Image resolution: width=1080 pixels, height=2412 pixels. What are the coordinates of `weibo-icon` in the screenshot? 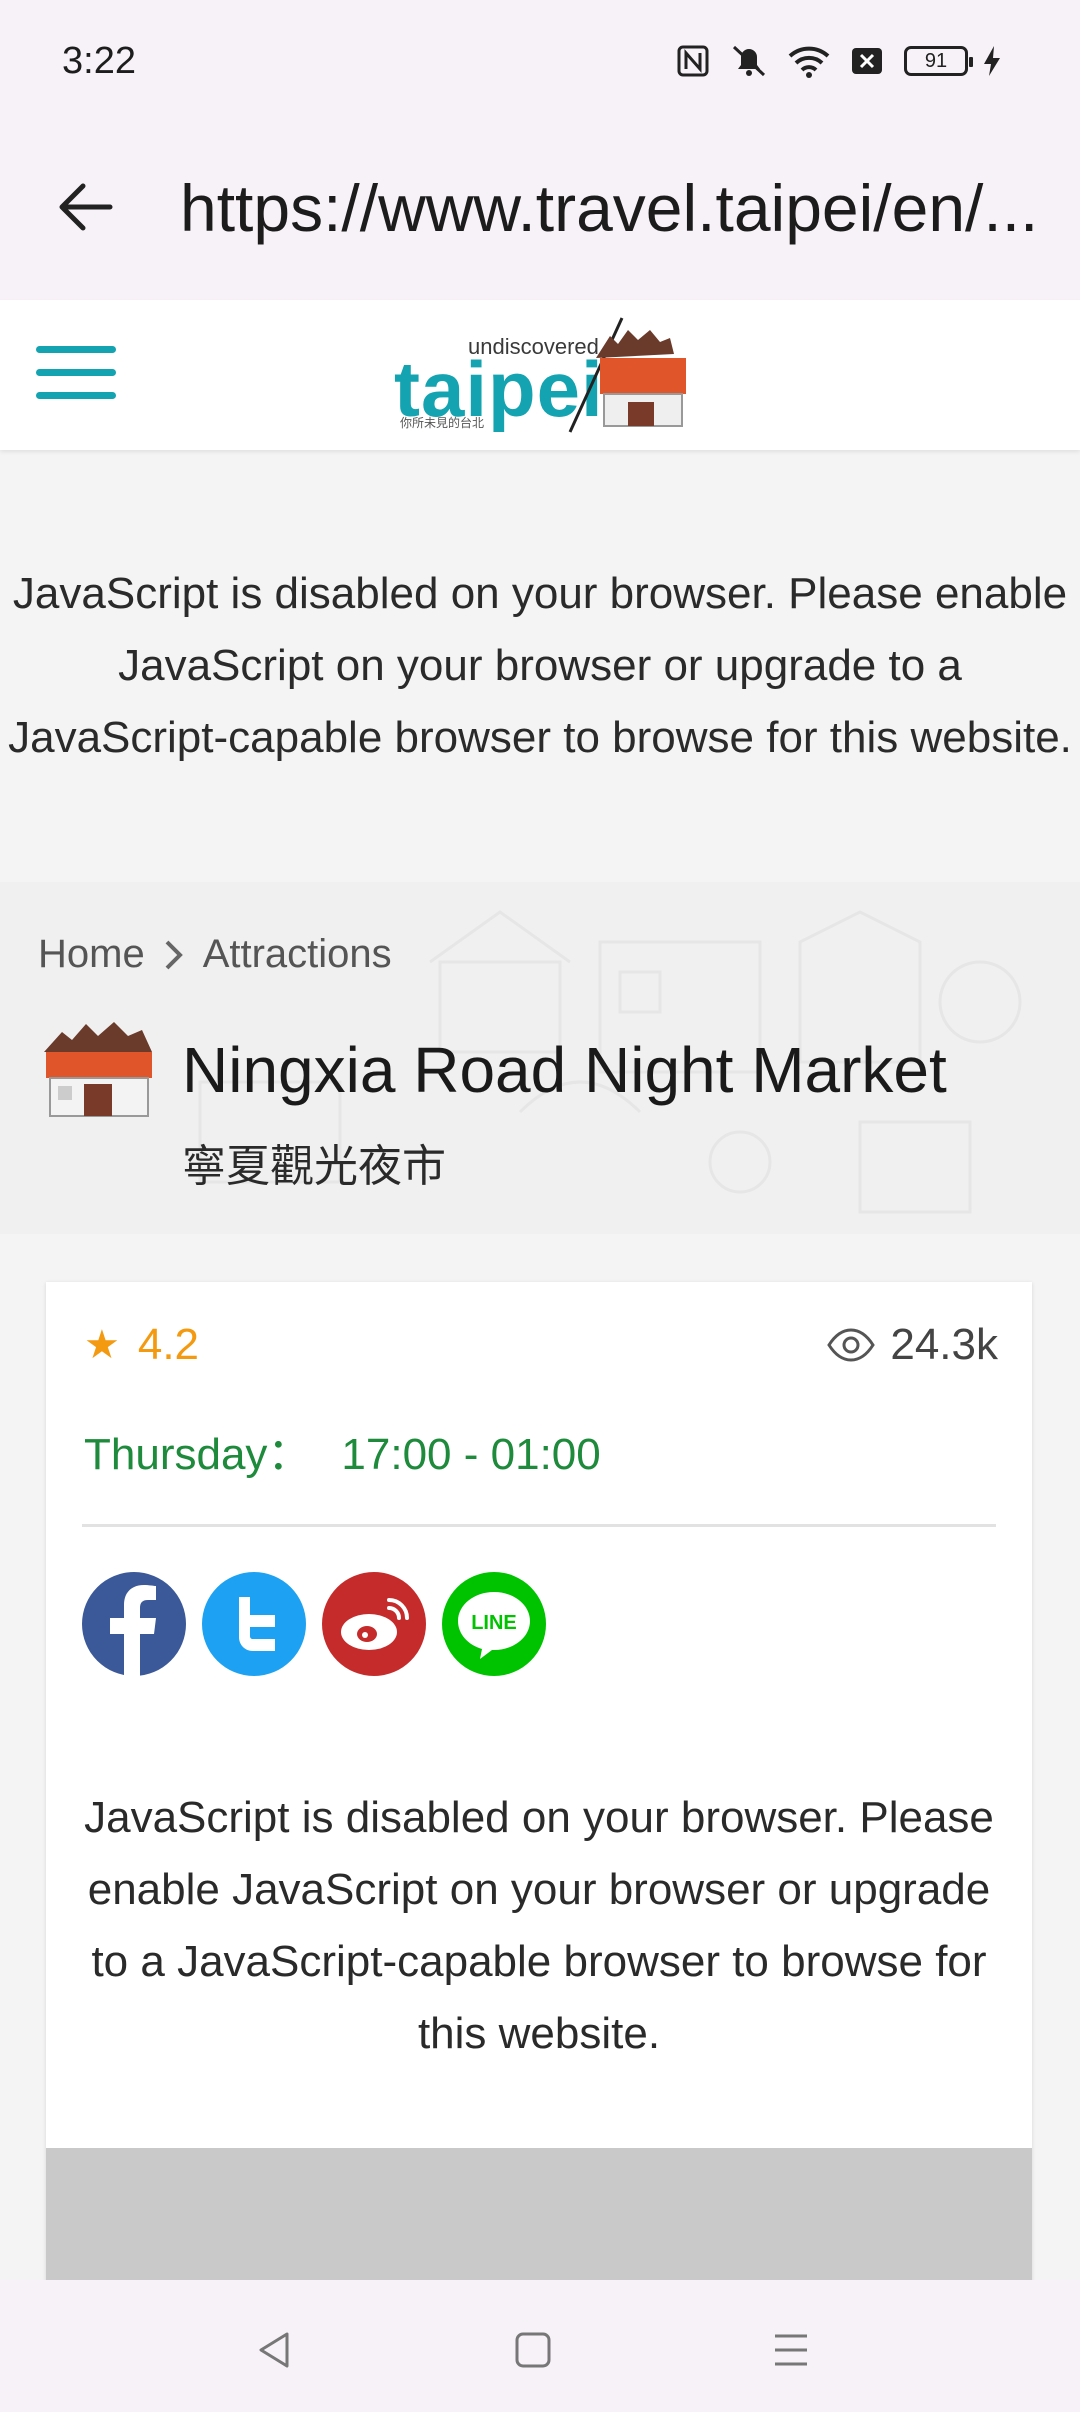 It's located at (375, 1624).